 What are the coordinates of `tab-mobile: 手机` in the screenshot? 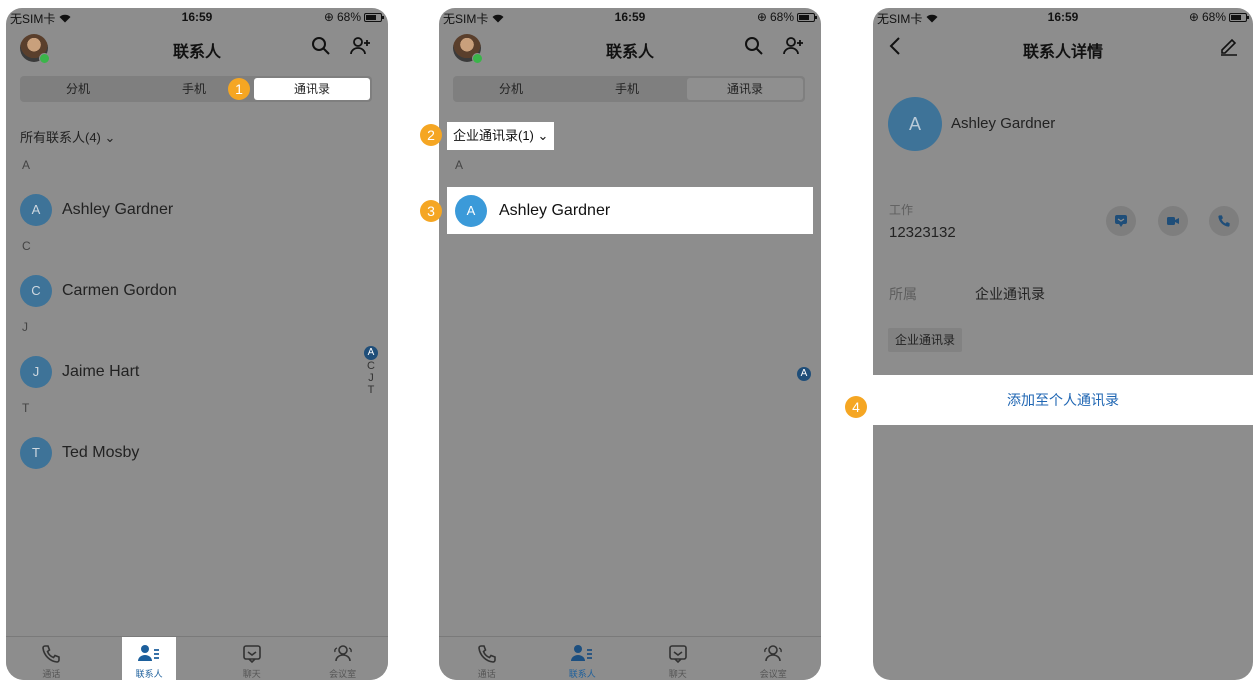 It's located at (627, 89).